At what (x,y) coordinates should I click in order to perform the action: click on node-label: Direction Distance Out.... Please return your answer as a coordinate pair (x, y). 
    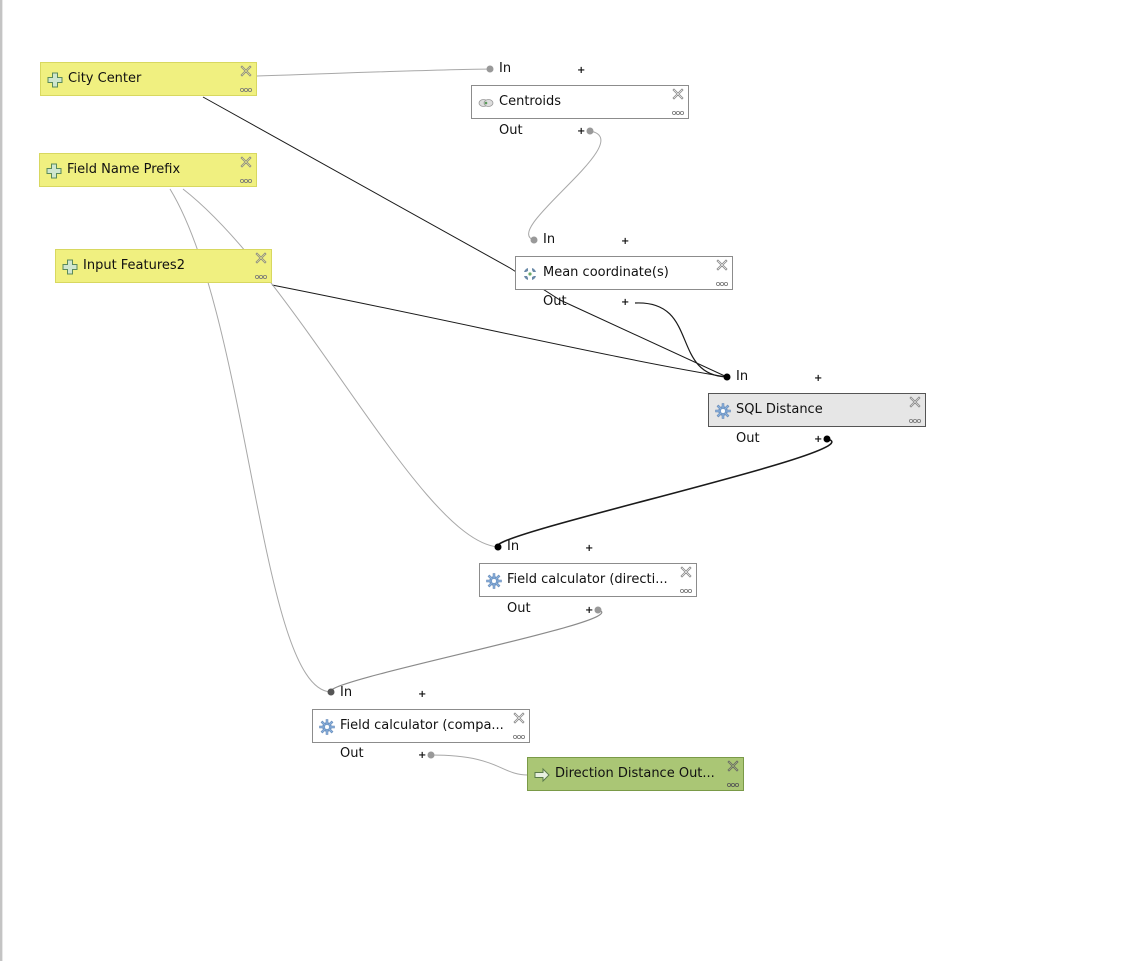
    Looking at the image, I should click on (635, 773).